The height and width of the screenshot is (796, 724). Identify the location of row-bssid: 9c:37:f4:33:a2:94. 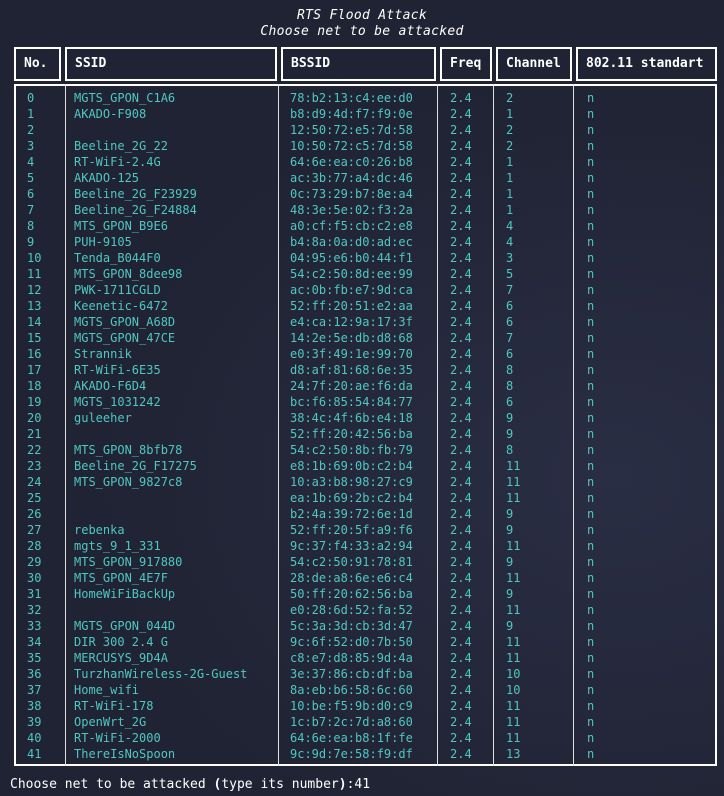
(351, 546).